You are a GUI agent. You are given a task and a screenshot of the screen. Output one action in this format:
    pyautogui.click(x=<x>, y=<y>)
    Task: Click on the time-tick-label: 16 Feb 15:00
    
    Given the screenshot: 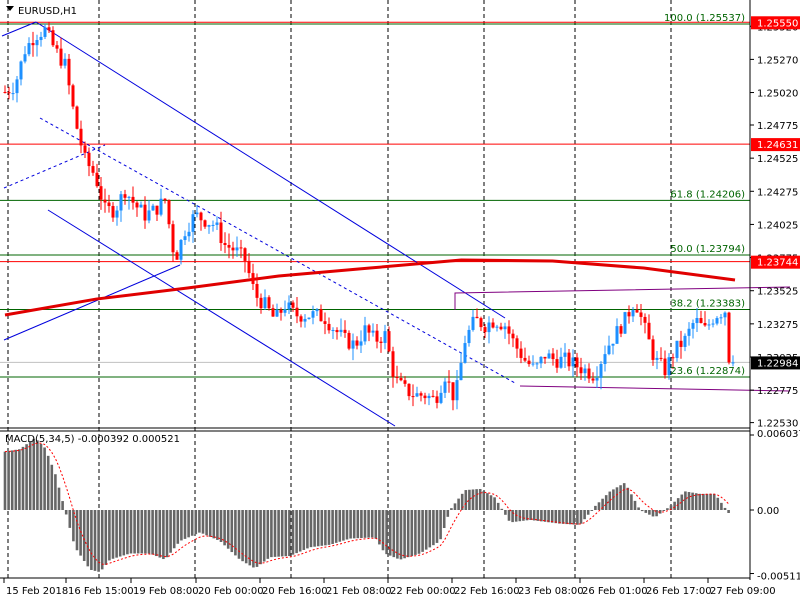 What is the action you would take?
    pyautogui.click(x=101, y=591)
    